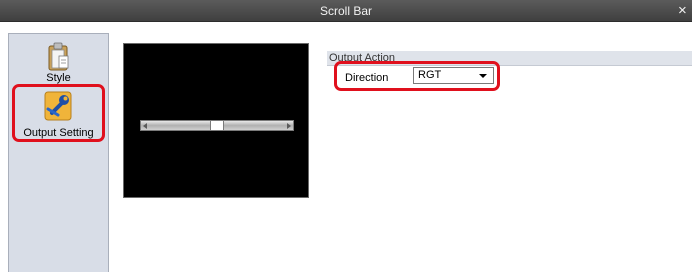 This screenshot has height=272, width=692. I want to click on direction-value: RGT, so click(430, 75).